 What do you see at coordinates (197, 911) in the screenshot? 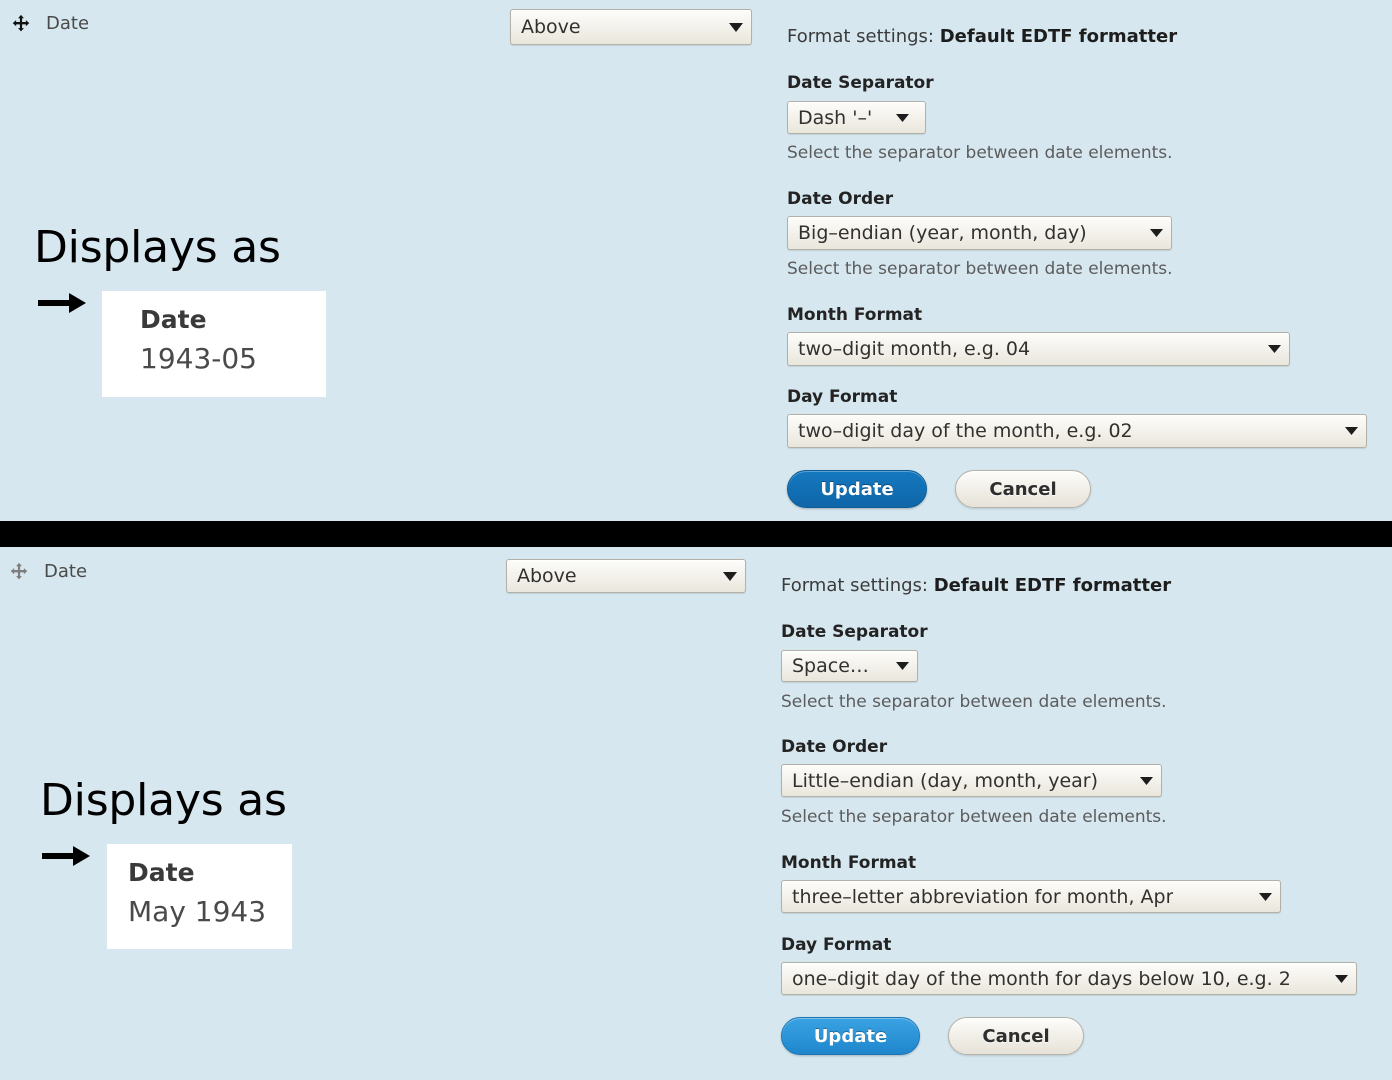
I see `preview-field-value: May 1943` at bounding box center [197, 911].